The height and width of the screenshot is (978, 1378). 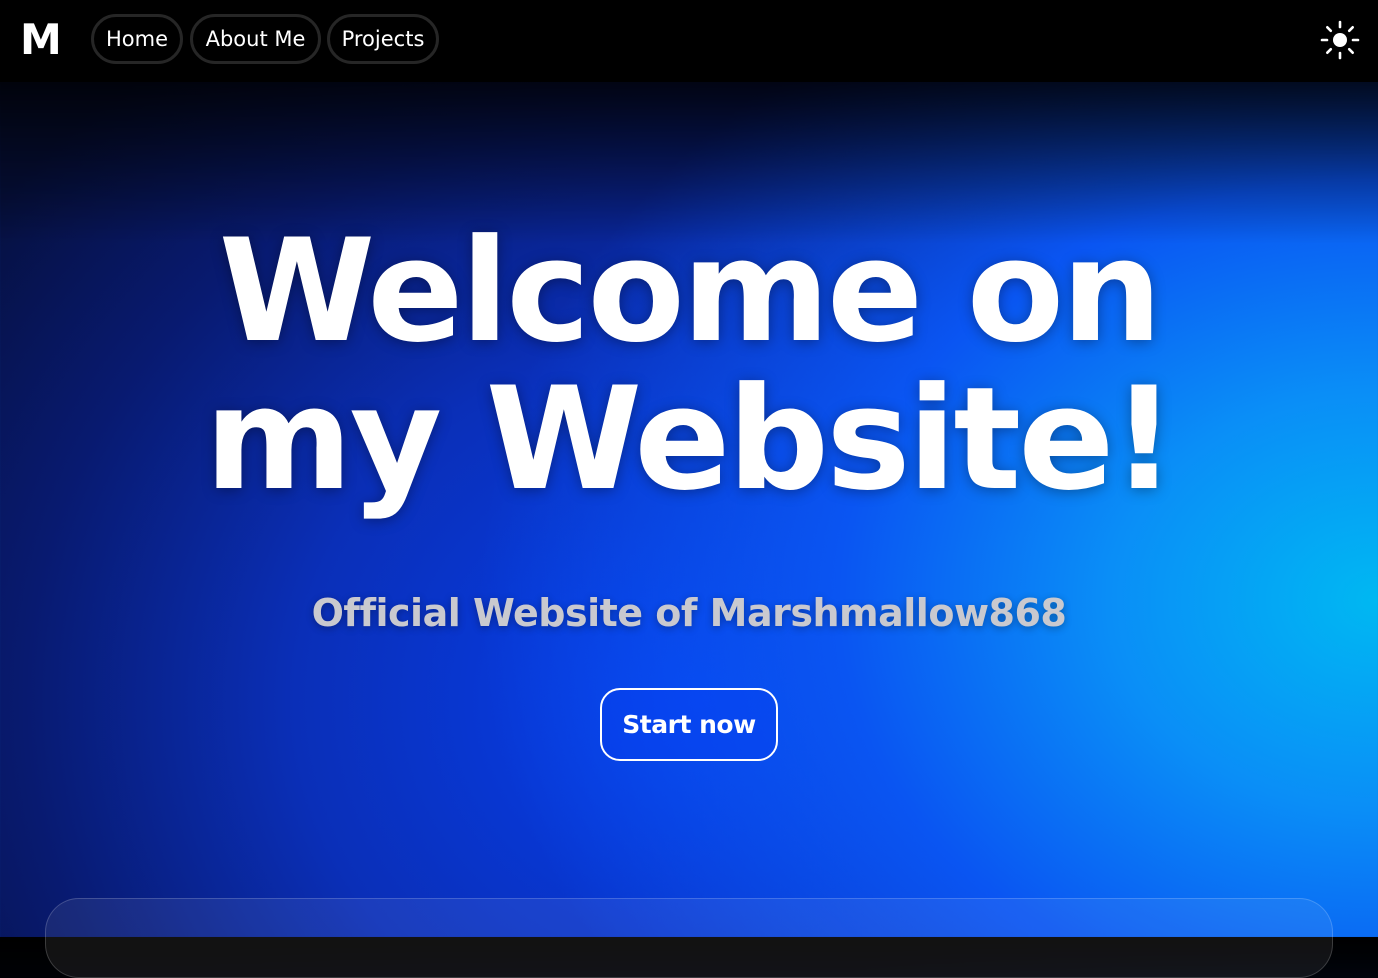 I want to click on nav-projects-link: Projects, so click(x=383, y=39).